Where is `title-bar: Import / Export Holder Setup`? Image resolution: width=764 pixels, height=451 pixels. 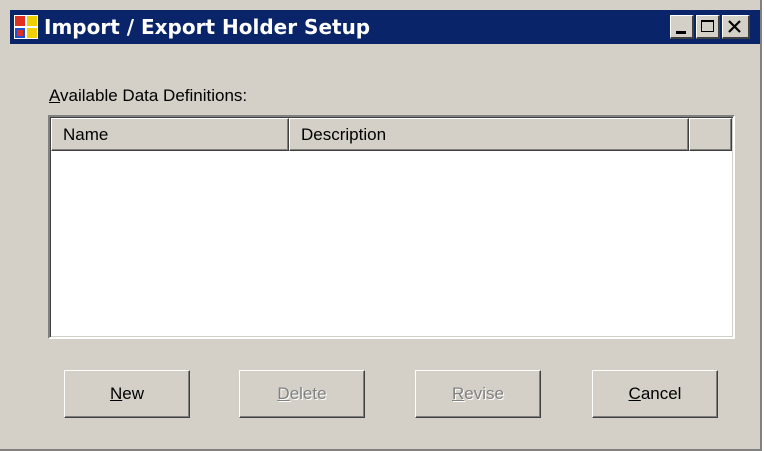 title-bar: Import / Export Holder Setup is located at coordinates (385, 27).